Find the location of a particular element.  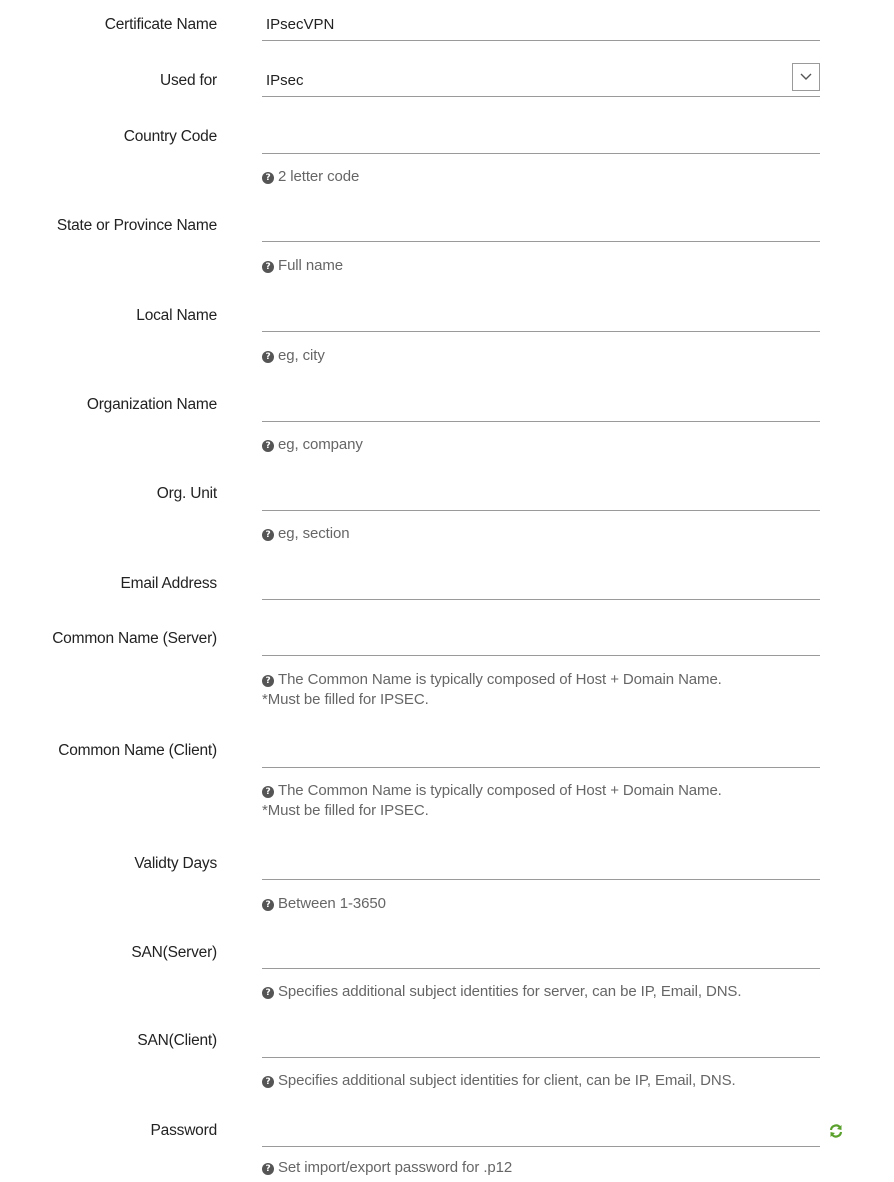

state-help: ? Full name is located at coordinates (302, 266).